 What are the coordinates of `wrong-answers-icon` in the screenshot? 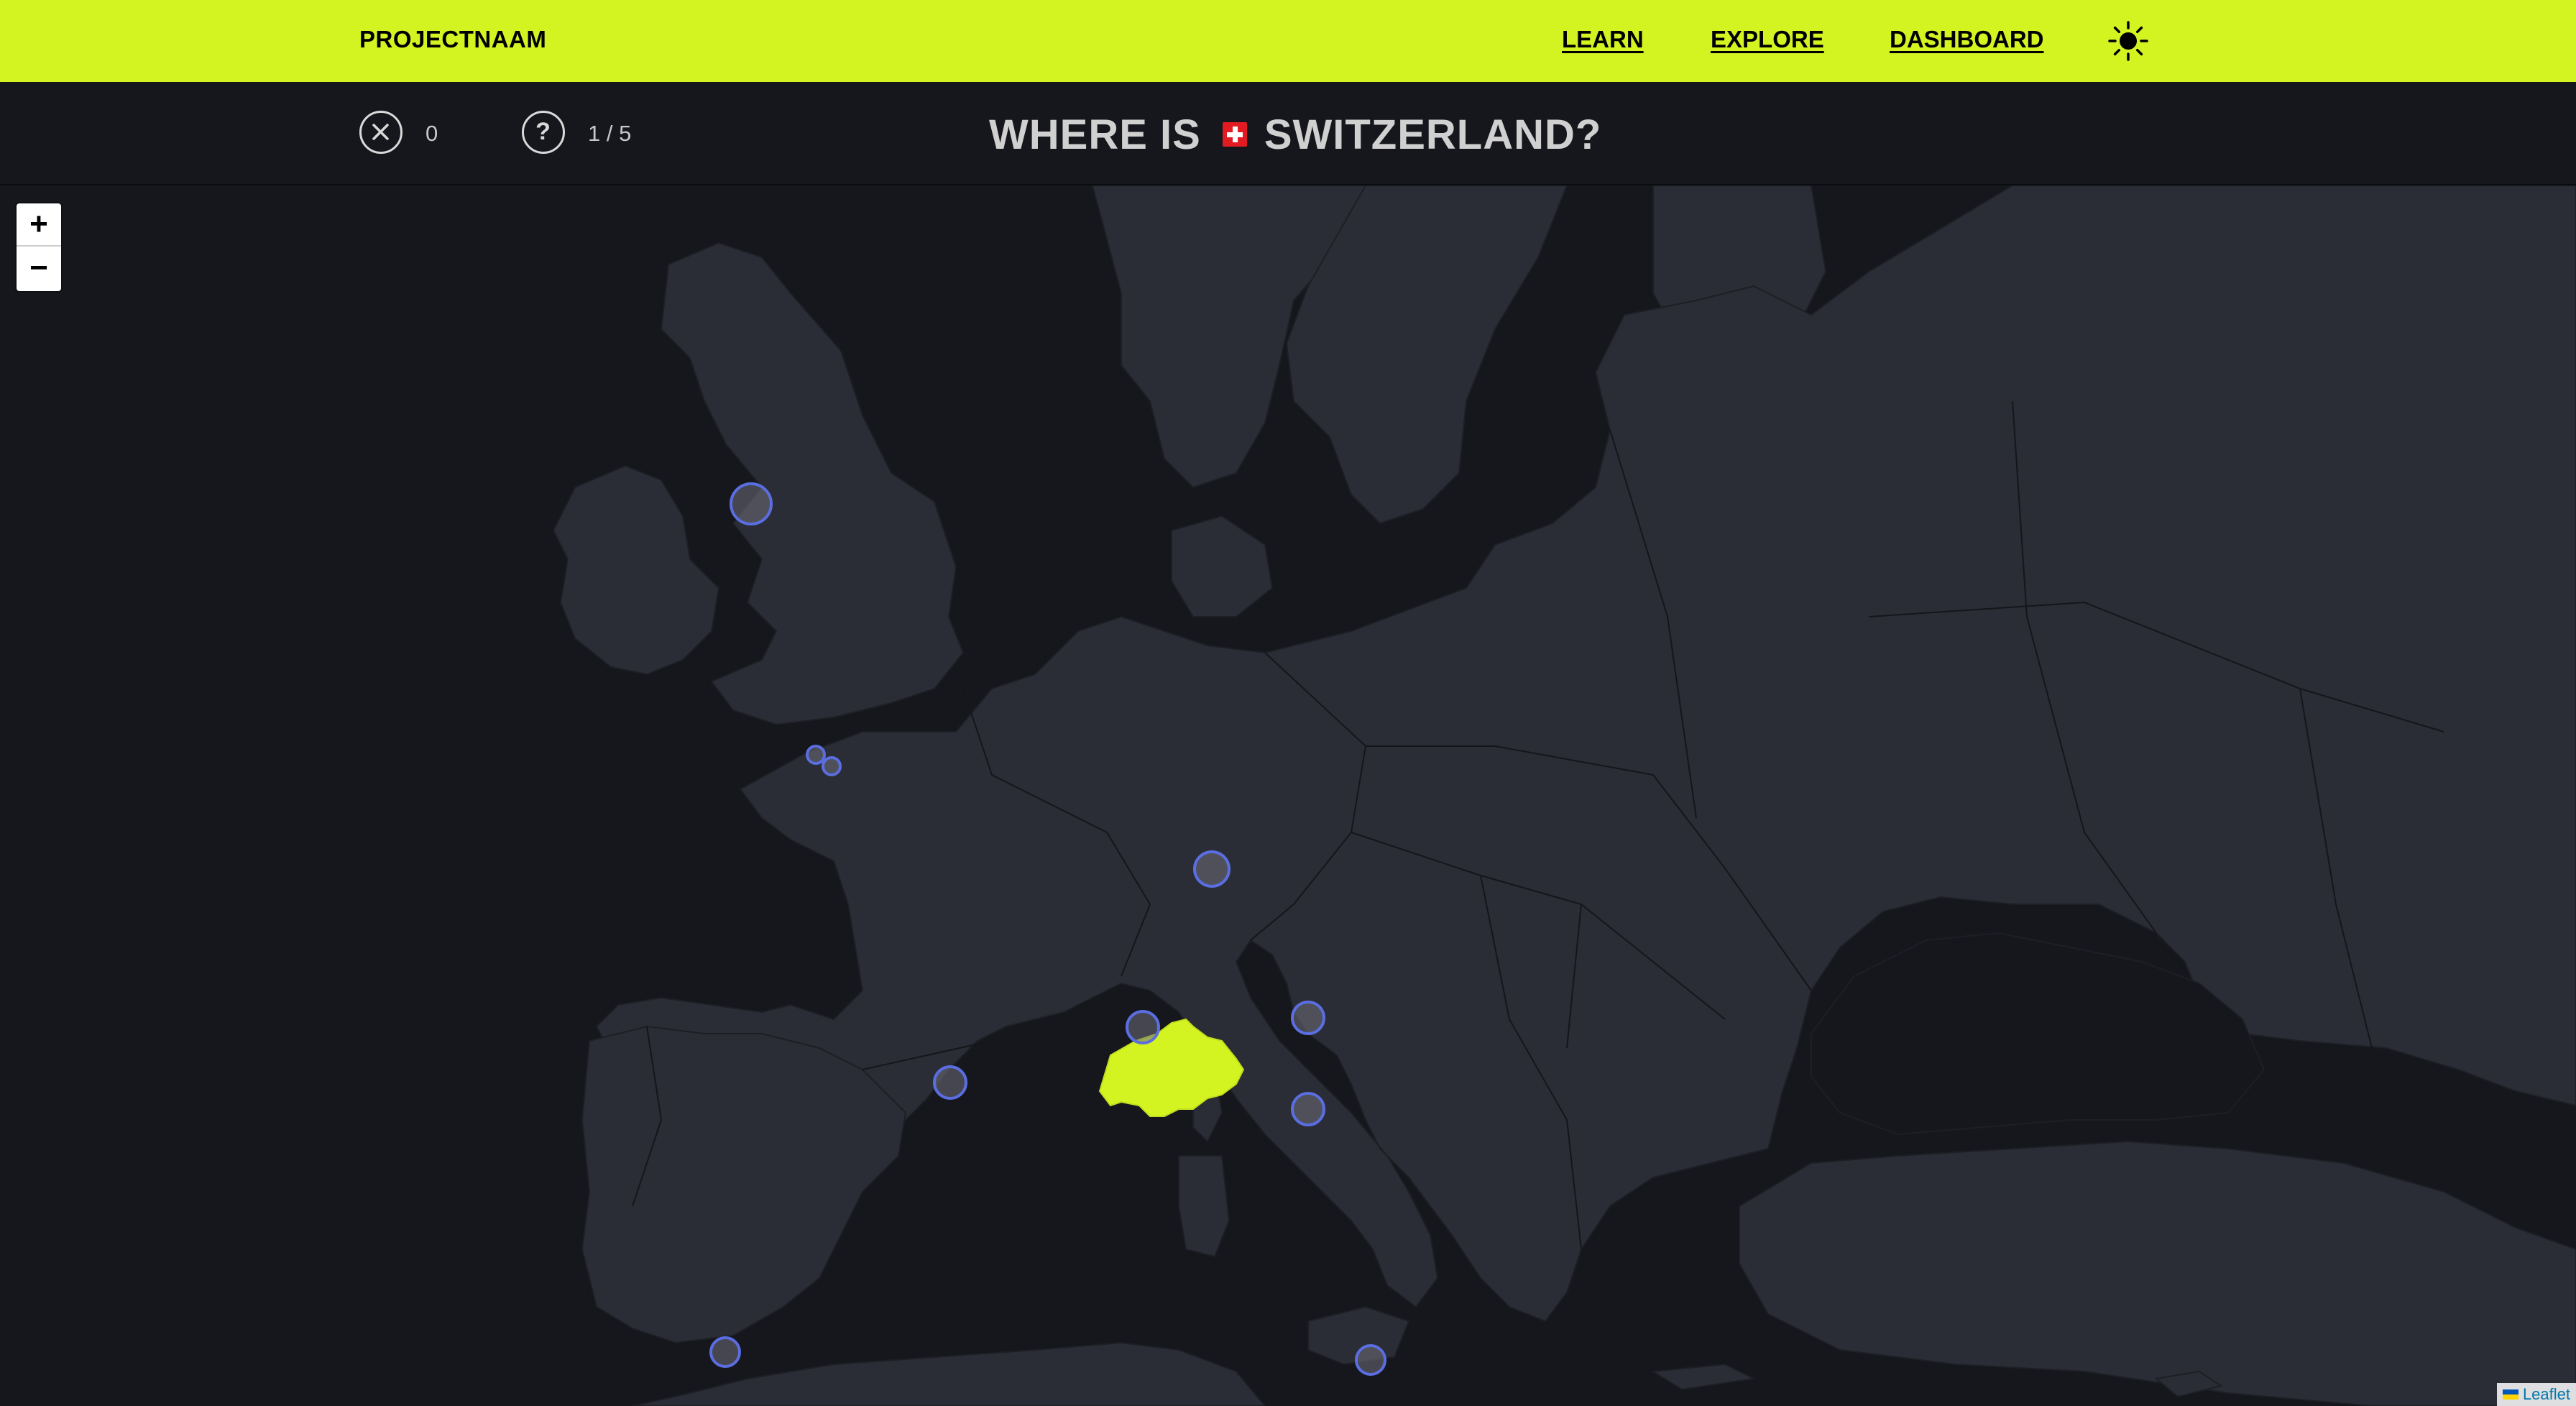 It's located at (380, 132).